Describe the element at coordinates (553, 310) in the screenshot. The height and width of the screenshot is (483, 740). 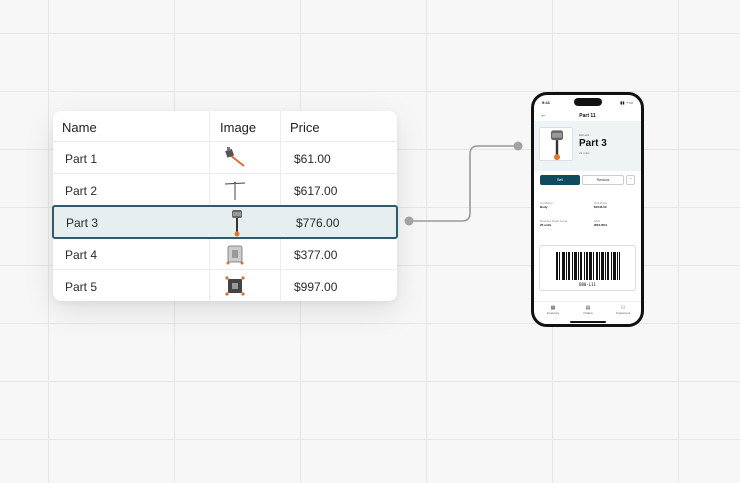
I see `tab-inventory: ▦ Inventory` at that location.